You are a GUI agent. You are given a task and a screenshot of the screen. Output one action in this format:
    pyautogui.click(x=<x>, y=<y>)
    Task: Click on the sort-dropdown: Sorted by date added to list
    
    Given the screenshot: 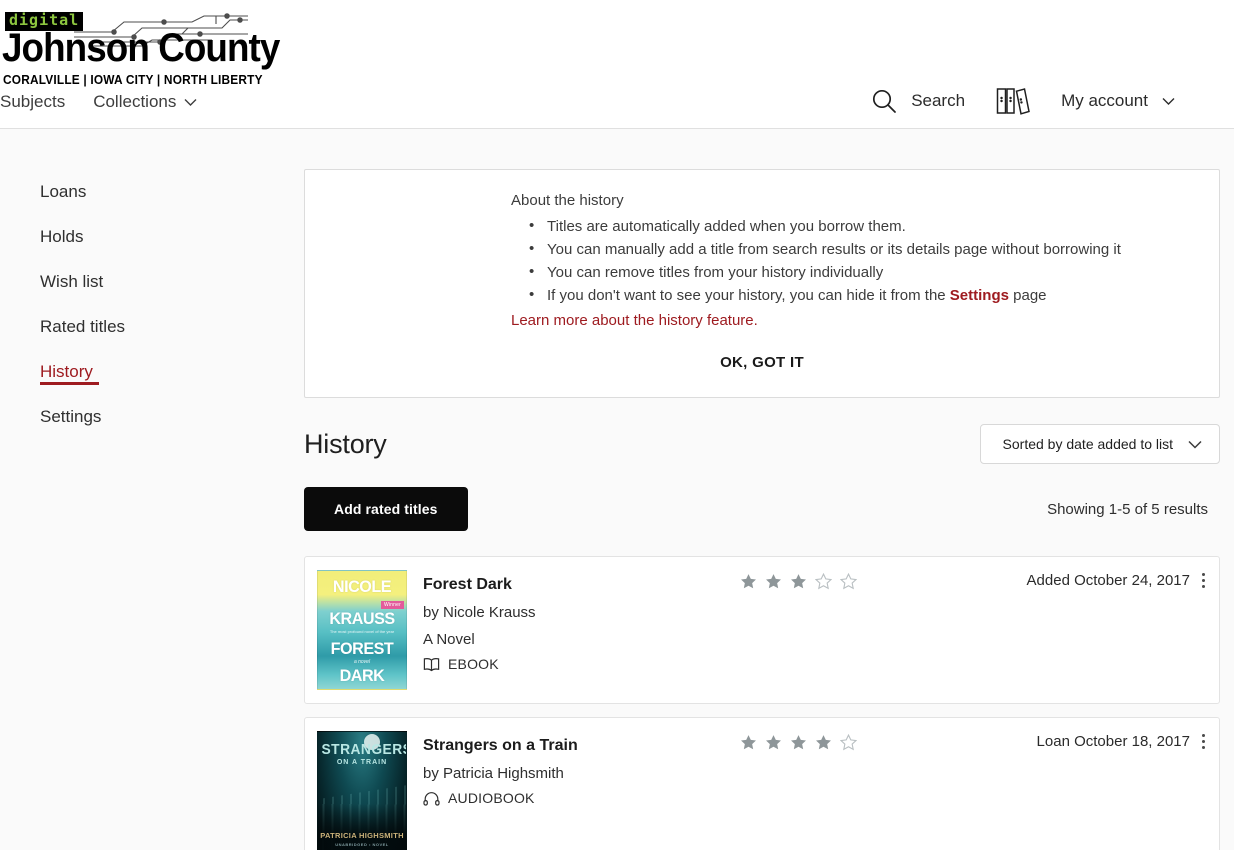 What is the action you would take?
    pyautogui.click(x=1099, y=444)
    